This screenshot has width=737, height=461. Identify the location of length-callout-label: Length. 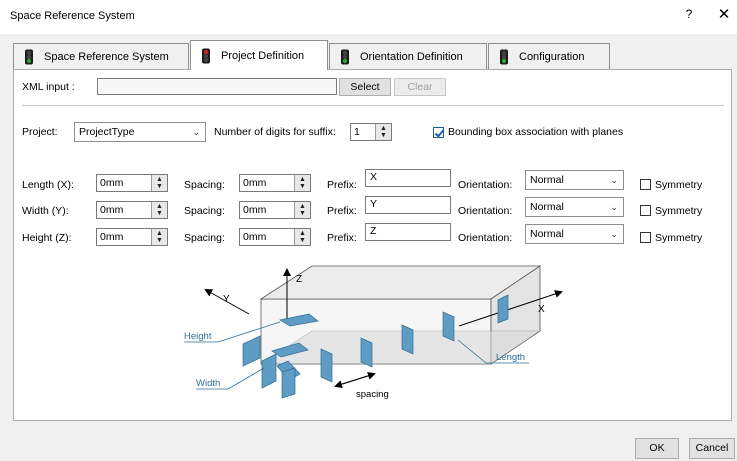
(510, 357).